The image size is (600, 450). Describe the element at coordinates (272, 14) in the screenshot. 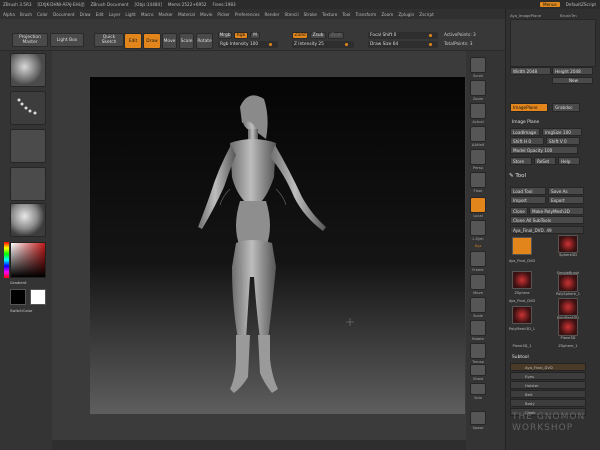

I see `menu-item: Render` at that location.